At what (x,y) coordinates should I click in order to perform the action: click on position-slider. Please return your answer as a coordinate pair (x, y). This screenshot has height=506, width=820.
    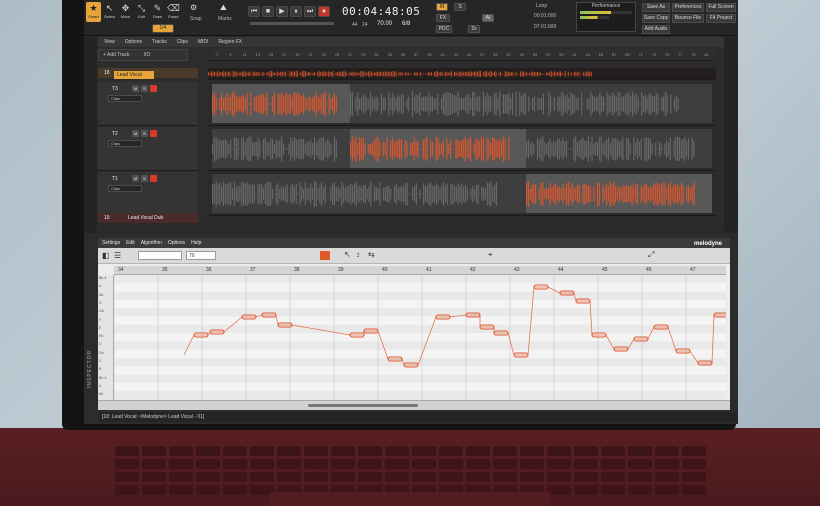
    Looking at the image, I should click on (292, 23).